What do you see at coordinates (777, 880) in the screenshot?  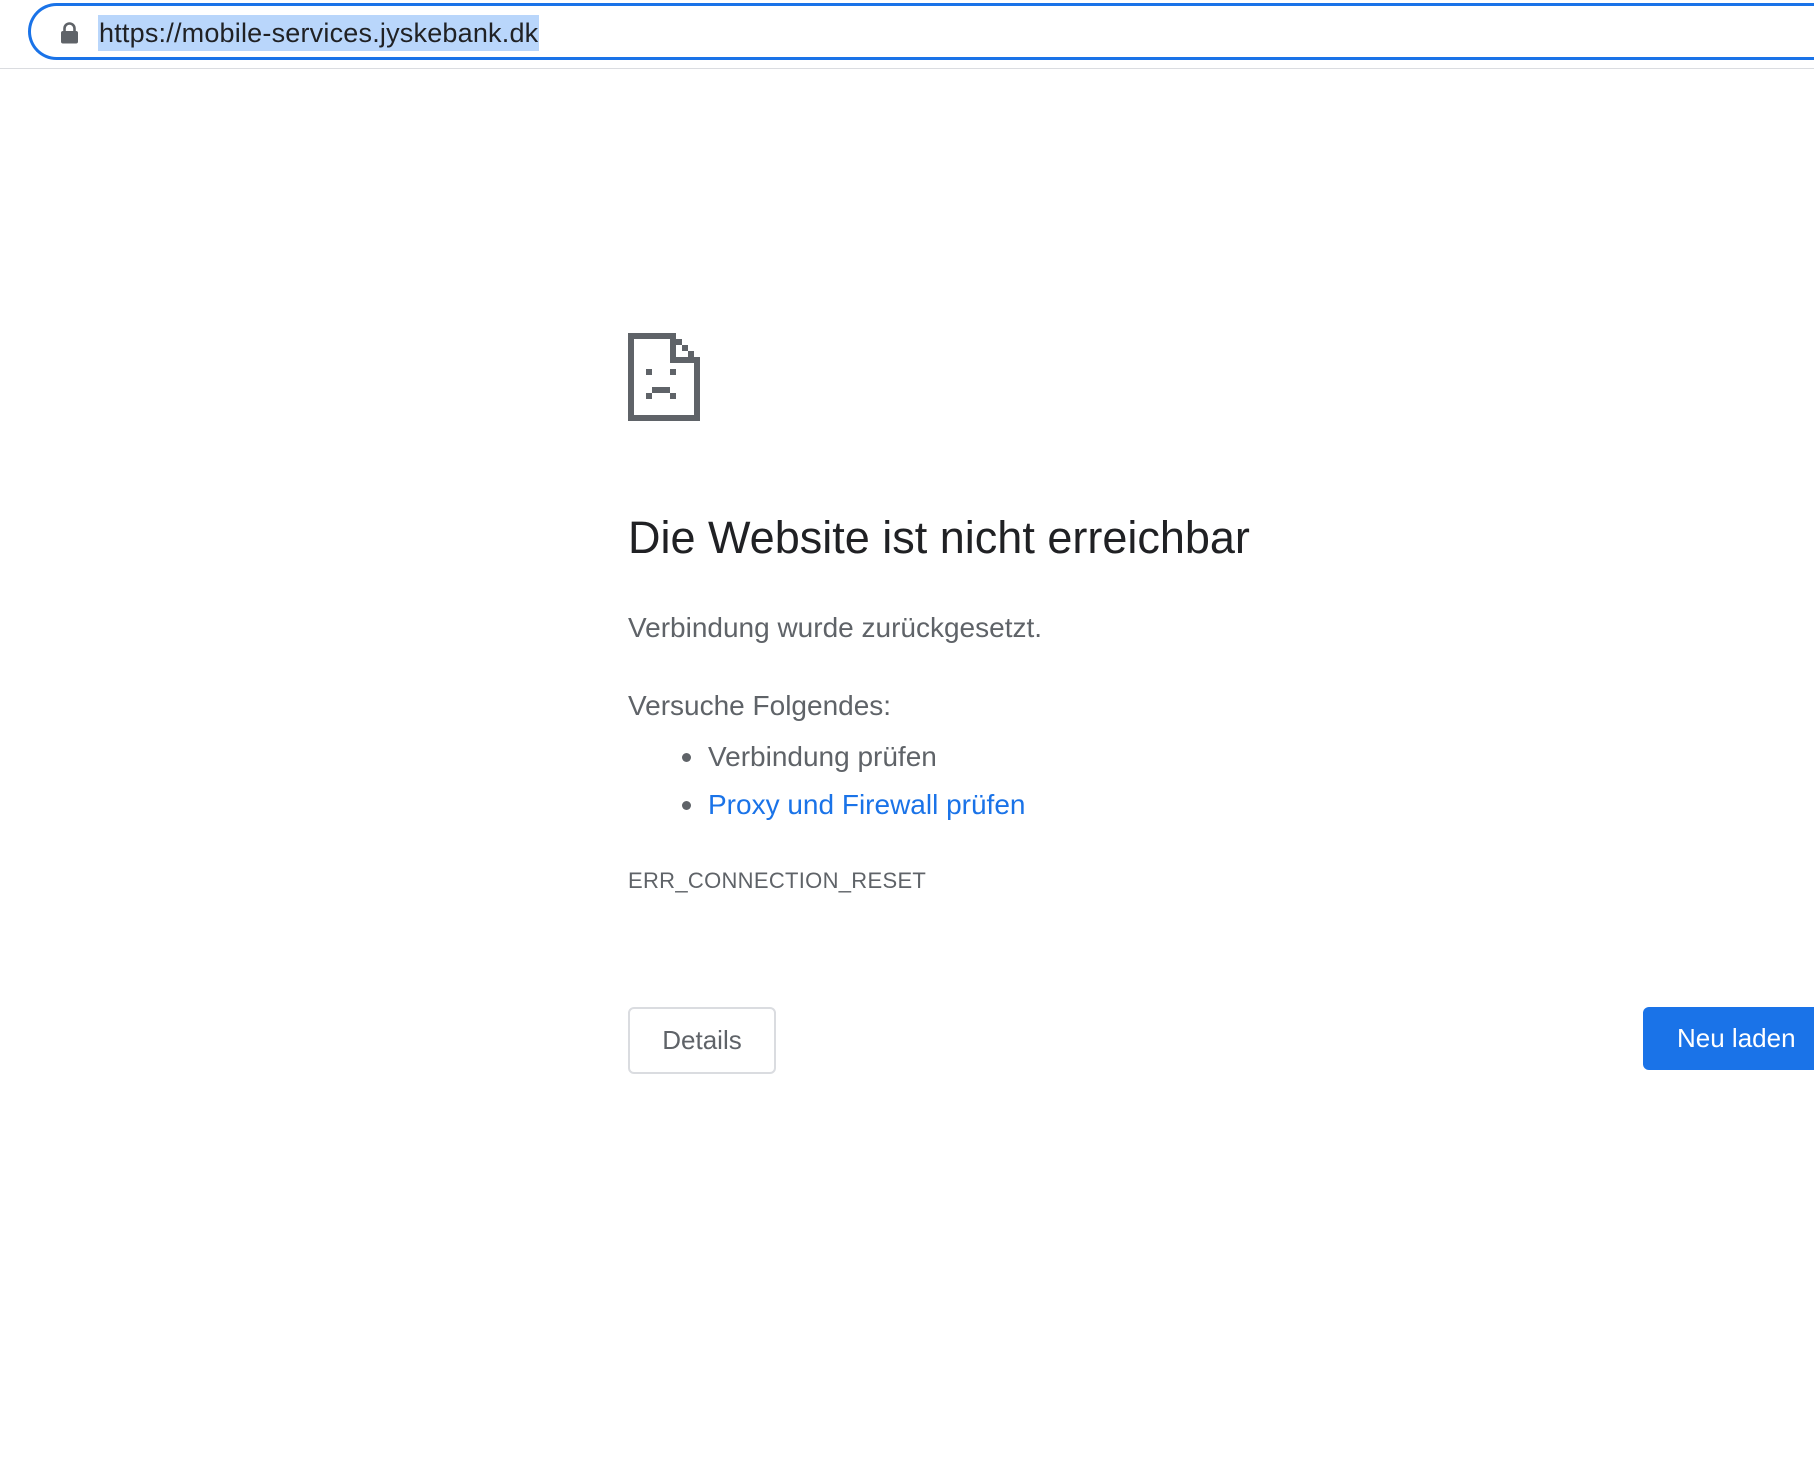 I see `error-code: ERR_CONNECTION_RESET` at bounding box center [777, 880].